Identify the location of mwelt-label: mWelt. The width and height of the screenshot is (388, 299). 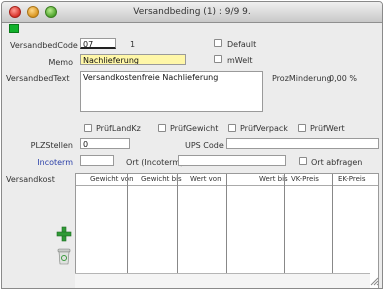
(240, 60).